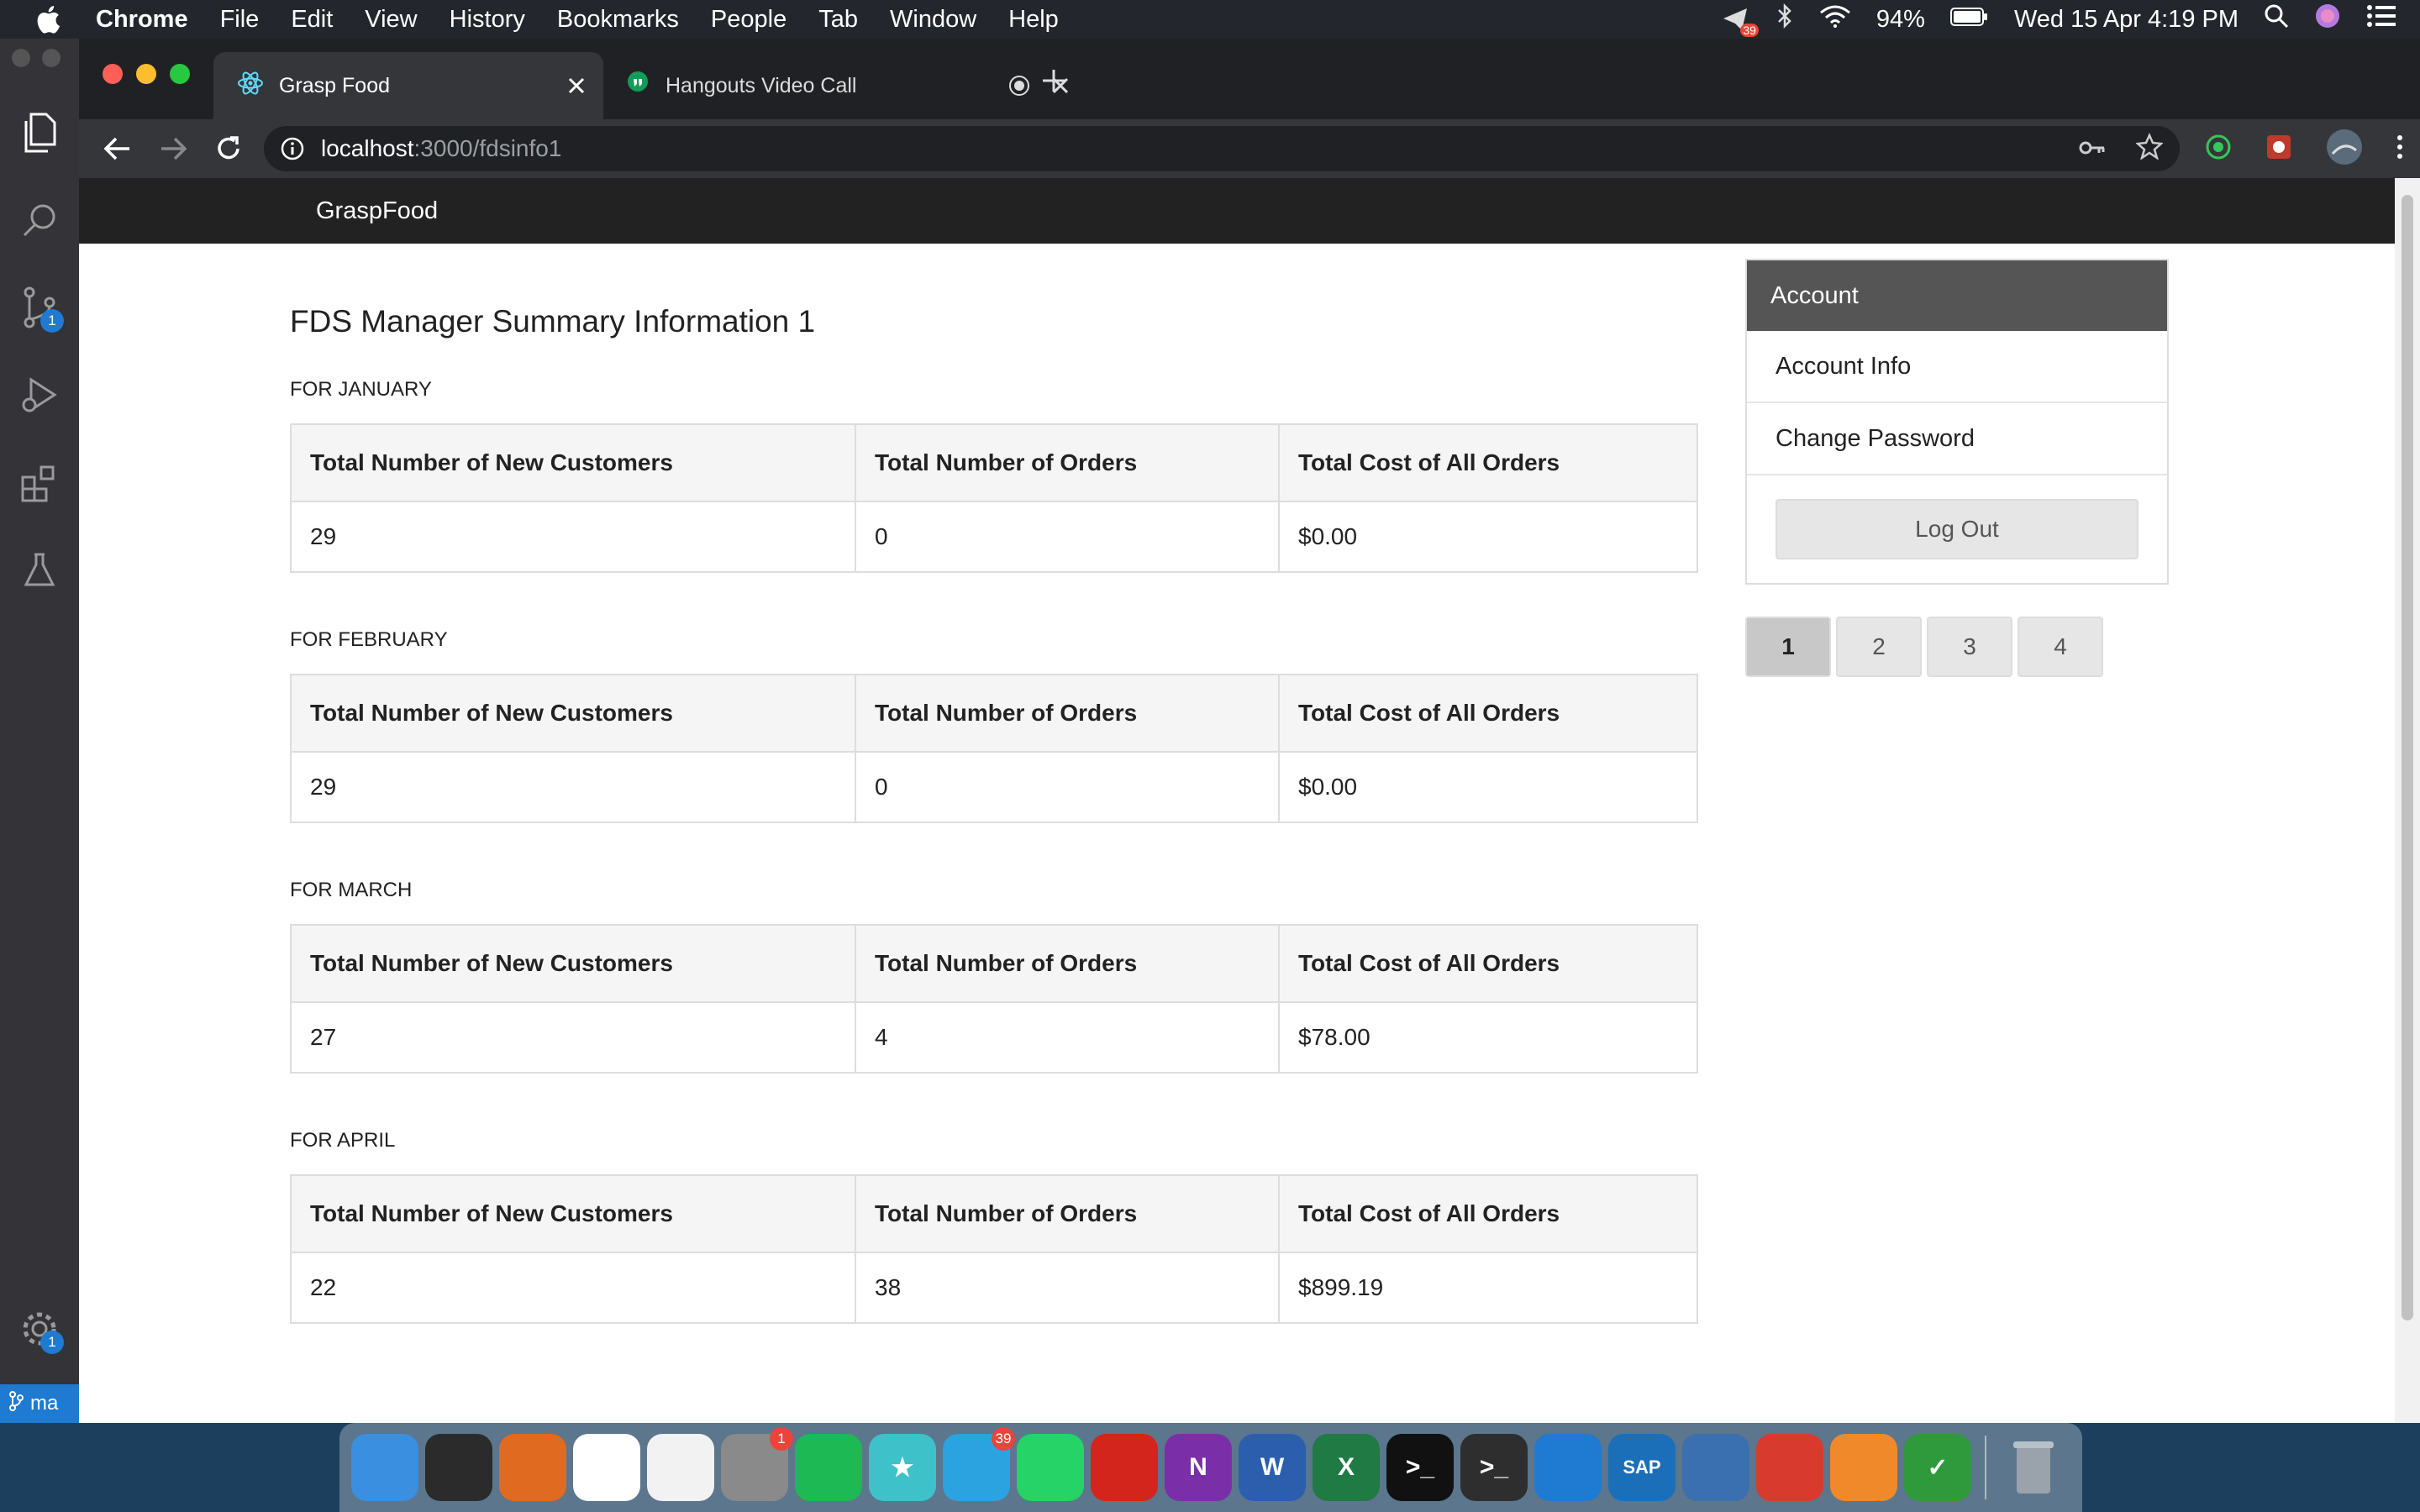  What do you see at coordinates (1054, 80) in the screenshot?
I see `new-tab-button` at bounding box center [1054, 80].